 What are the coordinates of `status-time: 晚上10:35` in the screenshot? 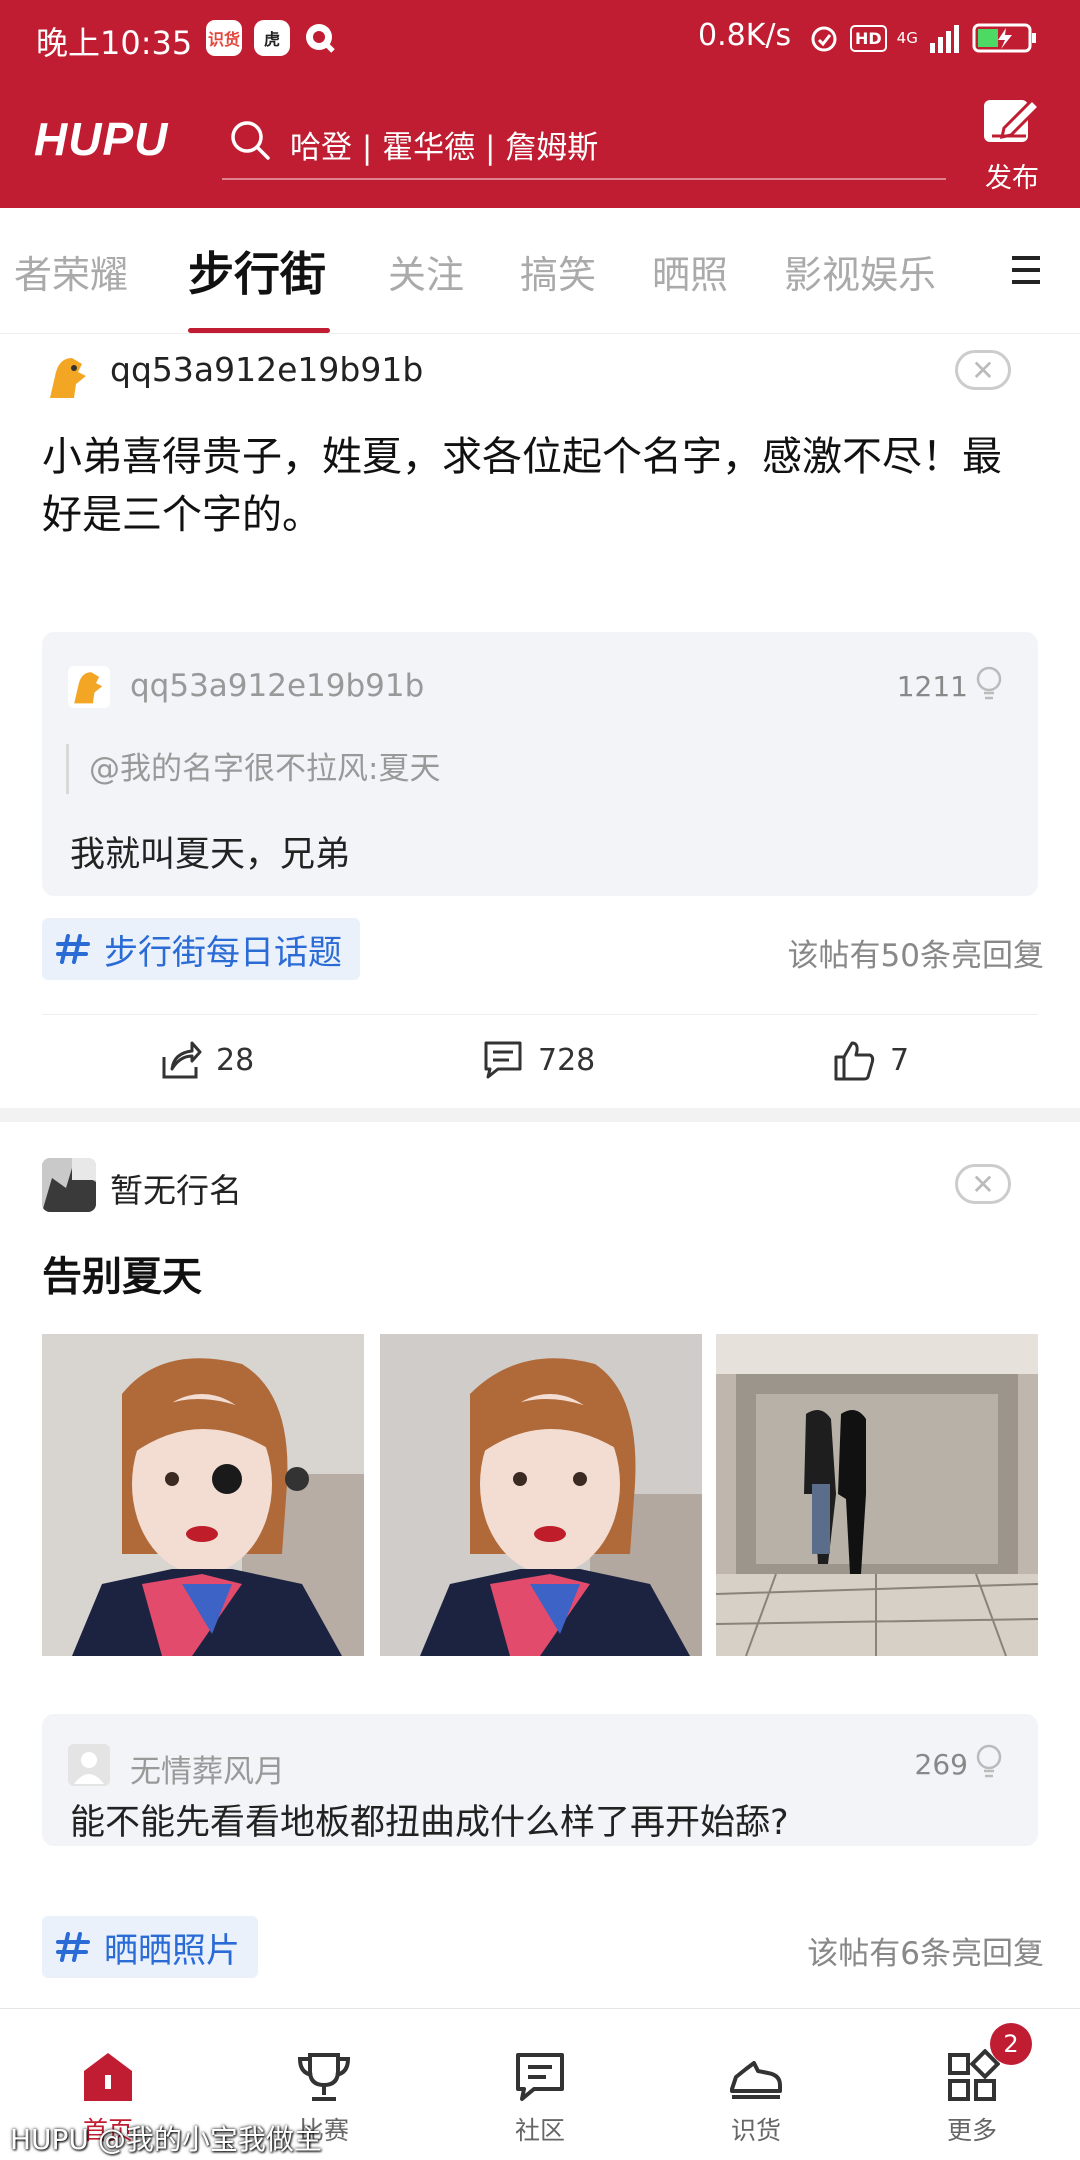 It's located at (114, 43).